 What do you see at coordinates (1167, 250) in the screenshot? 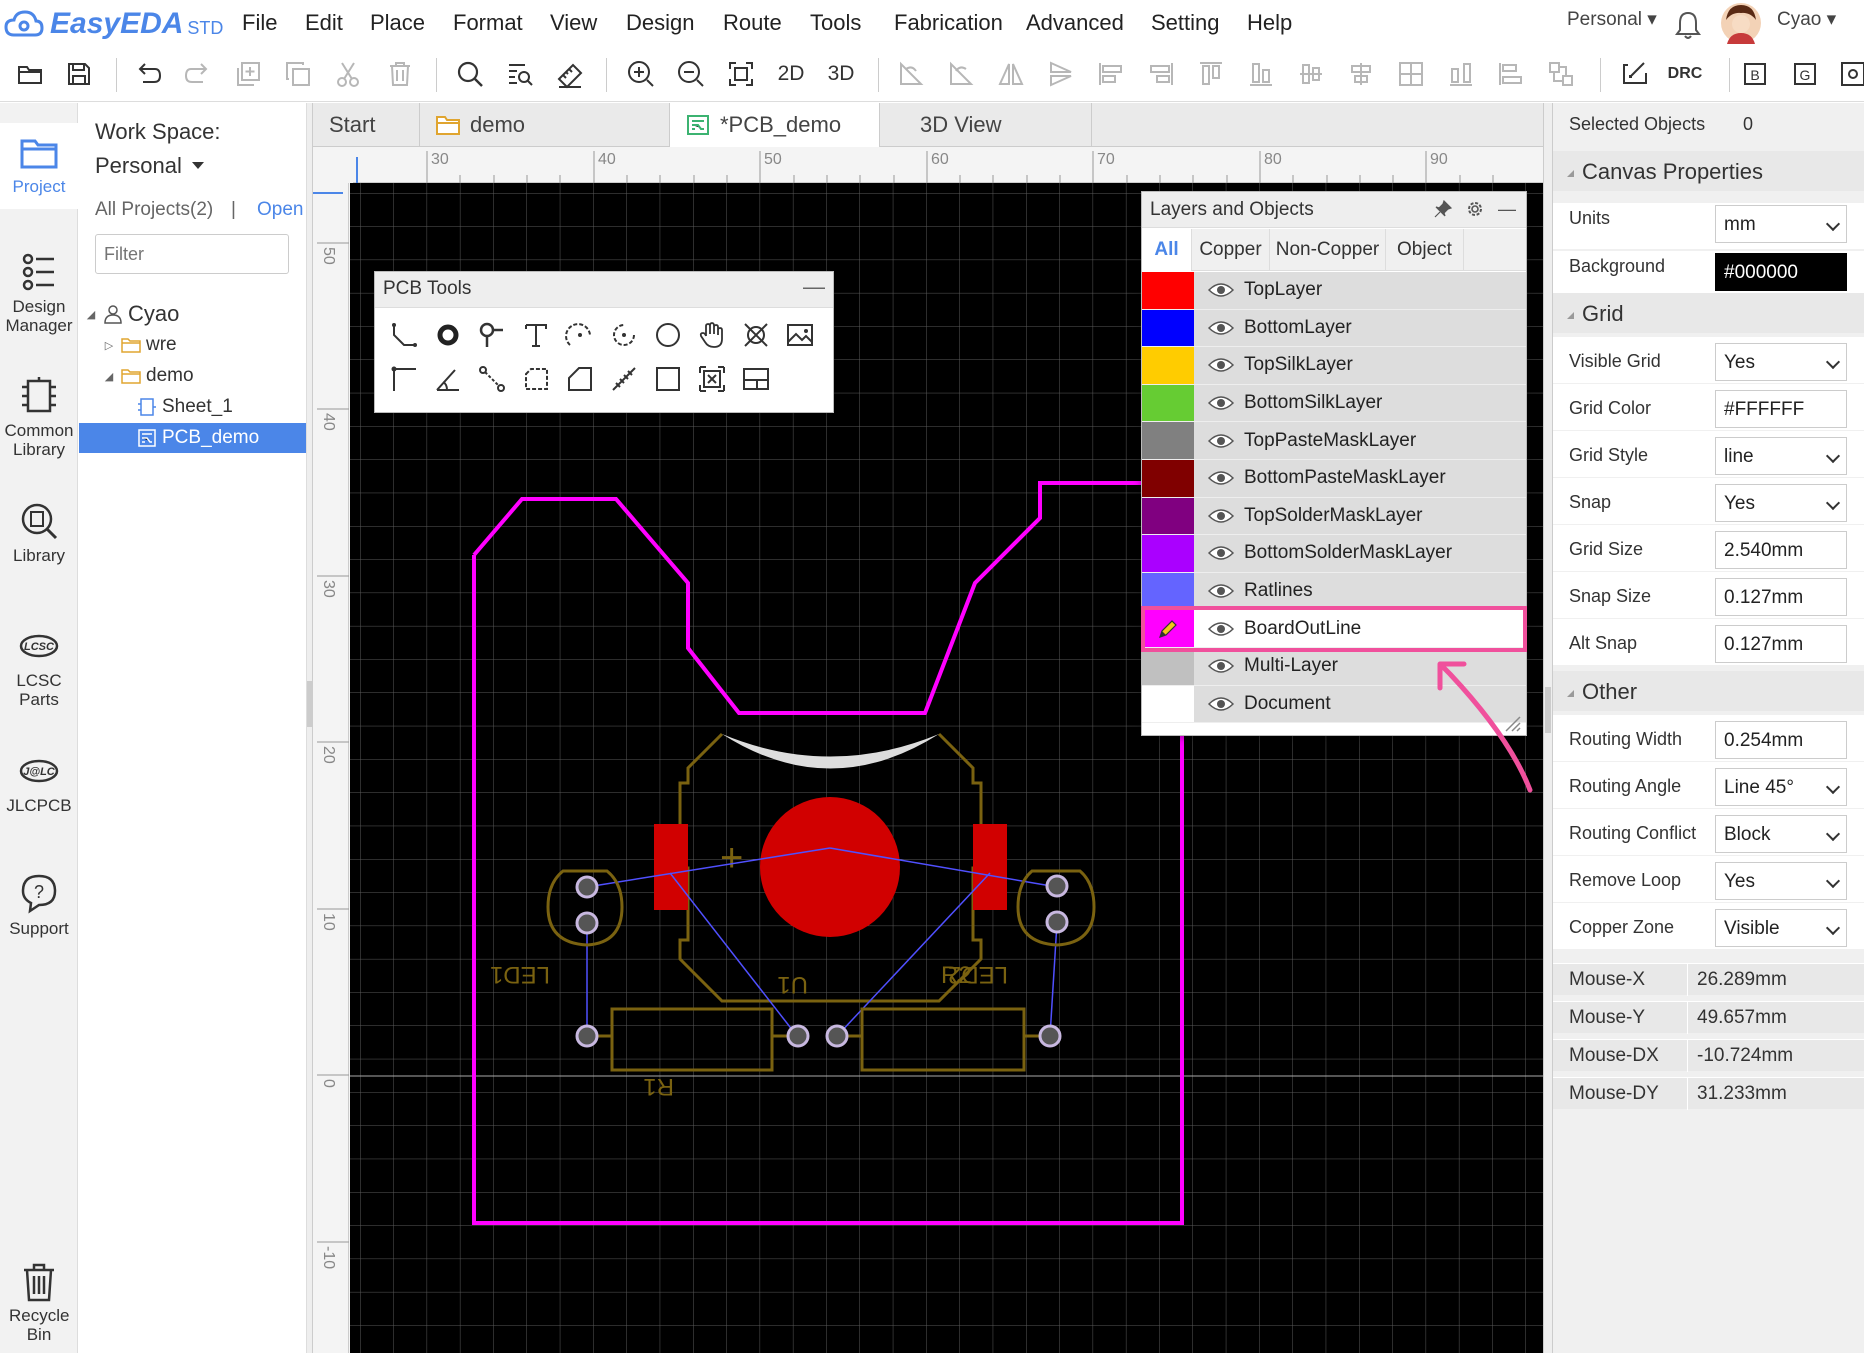
I see `layers-tab-all: All` at bounding box center [1167, 250].